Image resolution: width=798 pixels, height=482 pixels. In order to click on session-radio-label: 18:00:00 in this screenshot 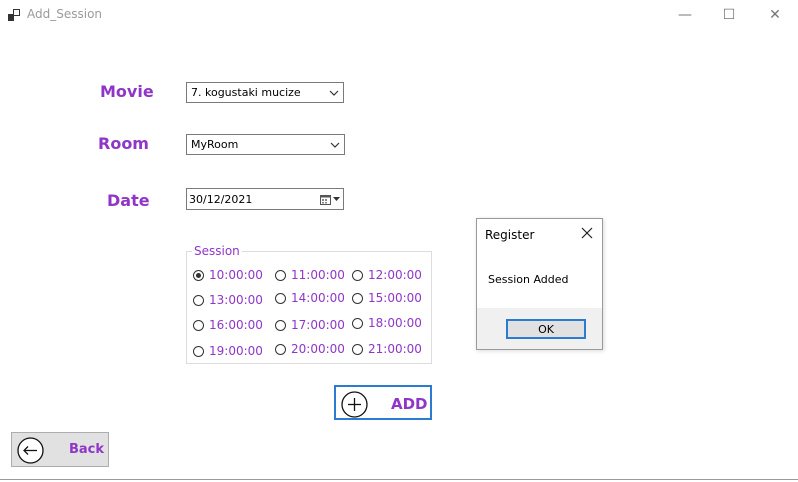, I will do `click(395, 323)`.